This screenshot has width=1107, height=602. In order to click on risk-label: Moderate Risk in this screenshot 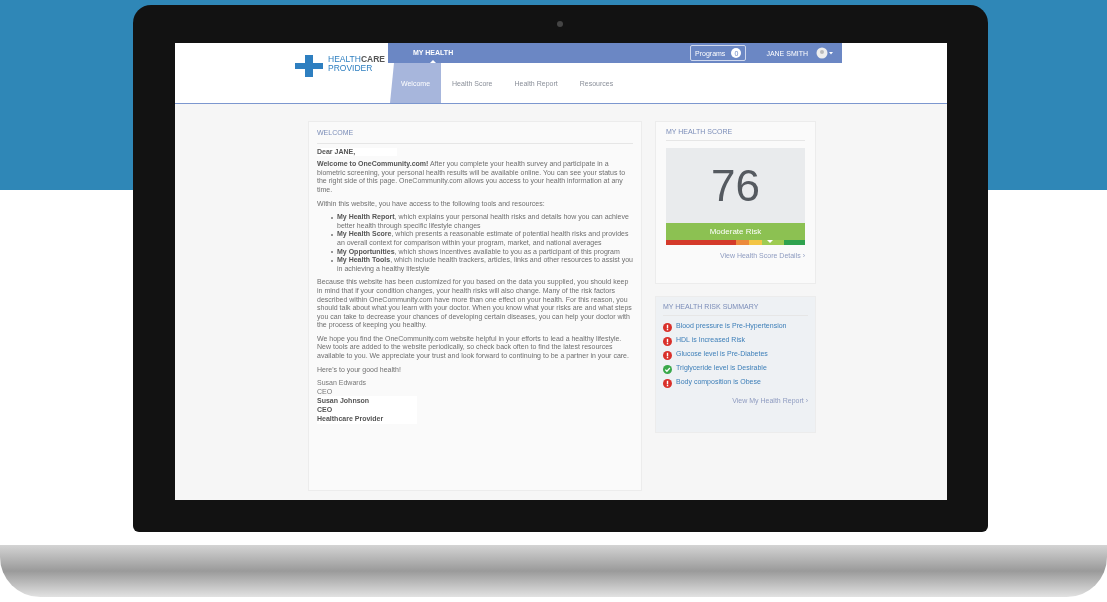, I will do `click(735, 231)`.